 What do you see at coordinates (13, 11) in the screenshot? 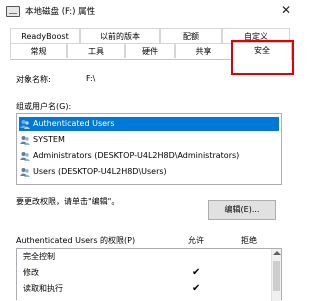
I see `drive-icon` at bounding box center [13, 11].